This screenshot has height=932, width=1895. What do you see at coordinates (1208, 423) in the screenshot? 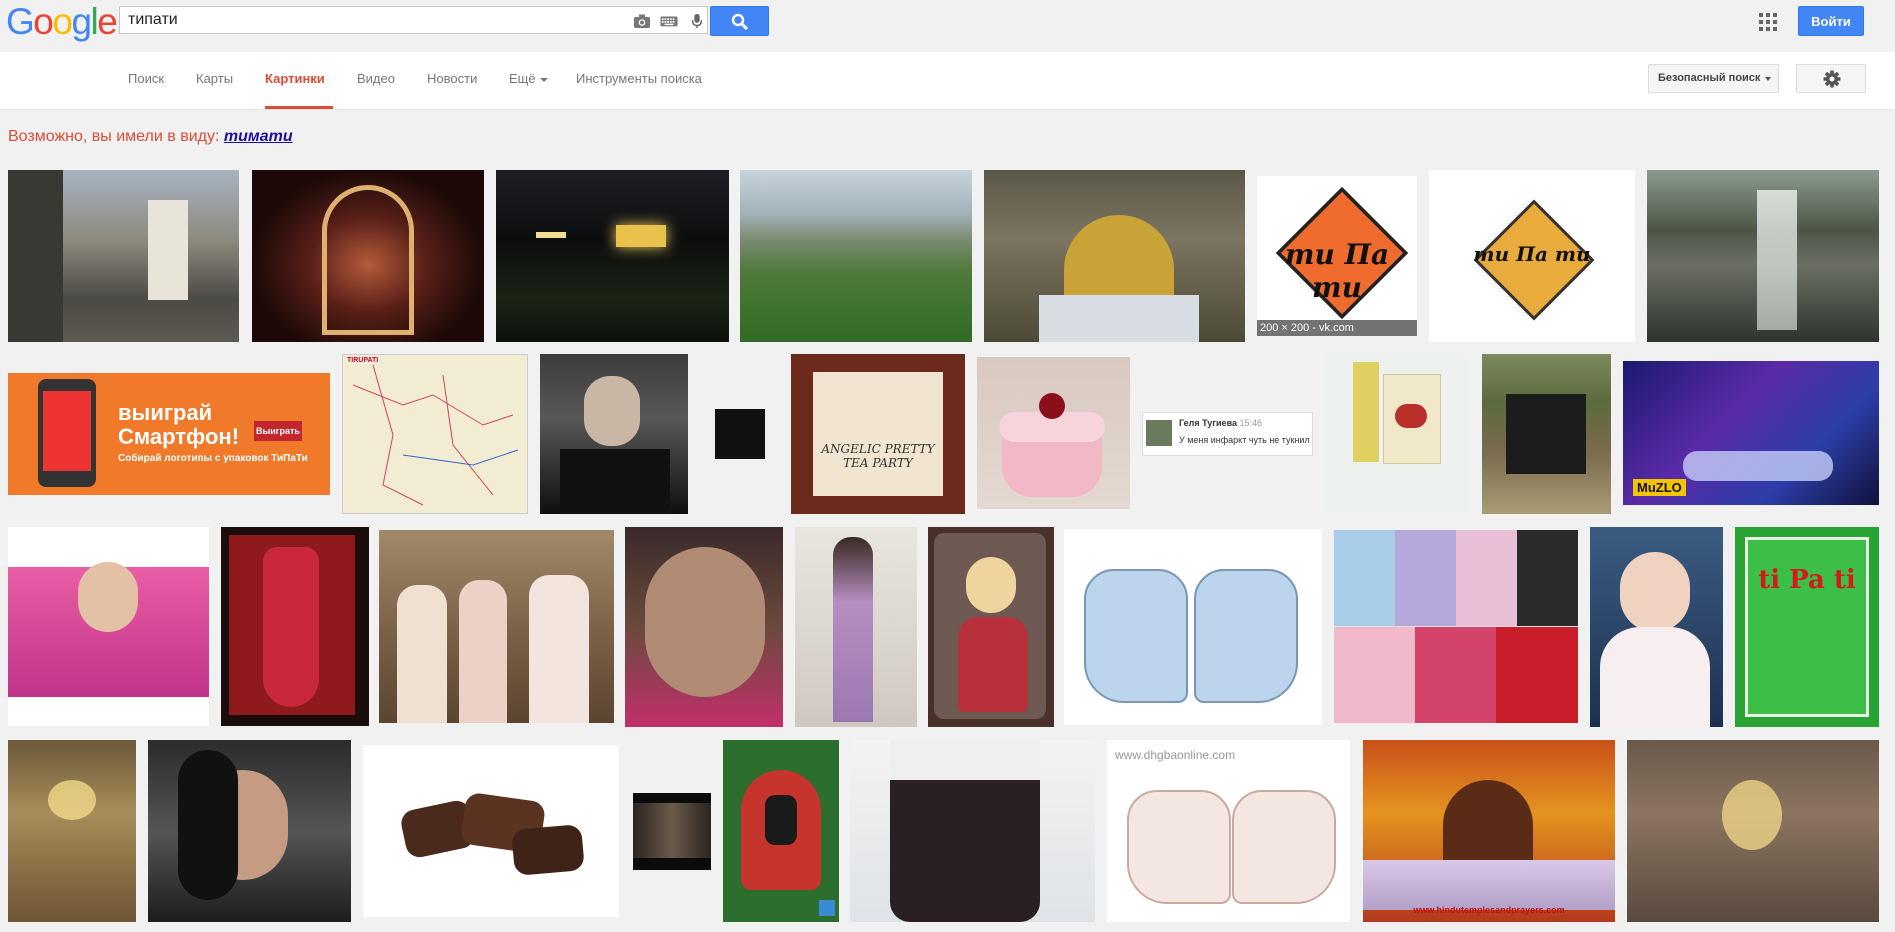
I see `comment-author: Геля Тугиева` at bounding box center [1208, 423].